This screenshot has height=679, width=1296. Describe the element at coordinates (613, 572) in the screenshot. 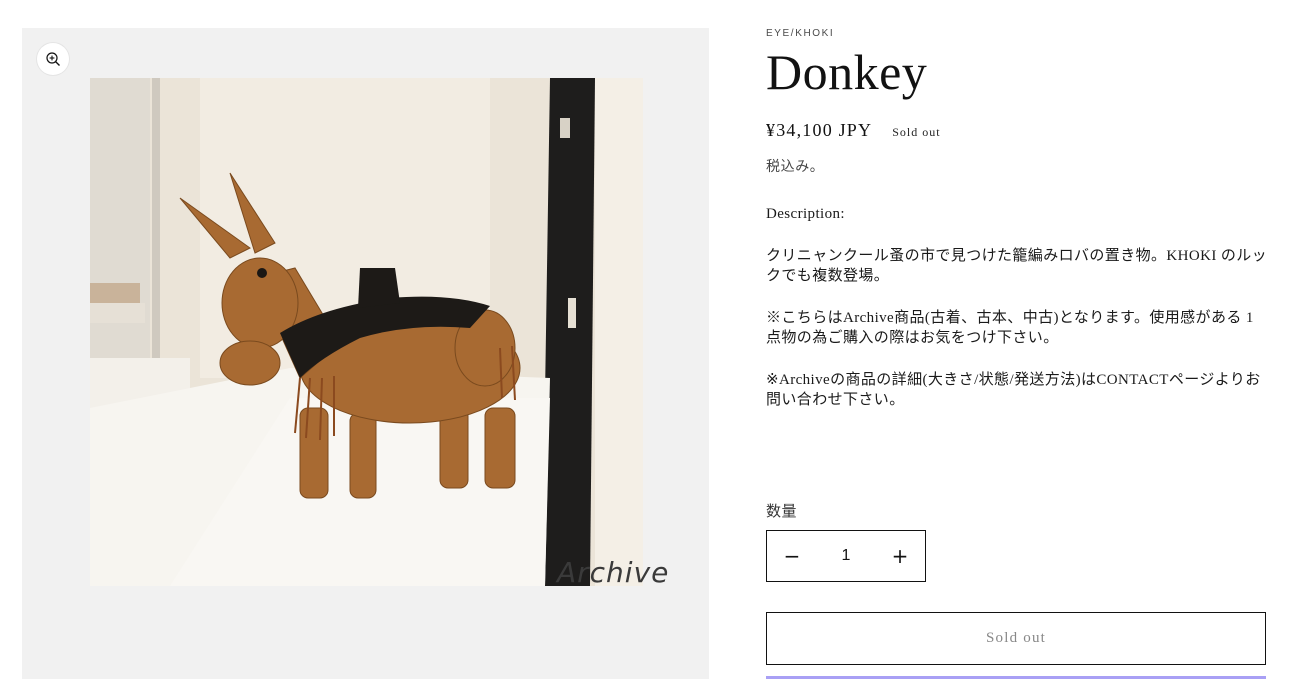

I see `archive-watermark: Archive` at that location.